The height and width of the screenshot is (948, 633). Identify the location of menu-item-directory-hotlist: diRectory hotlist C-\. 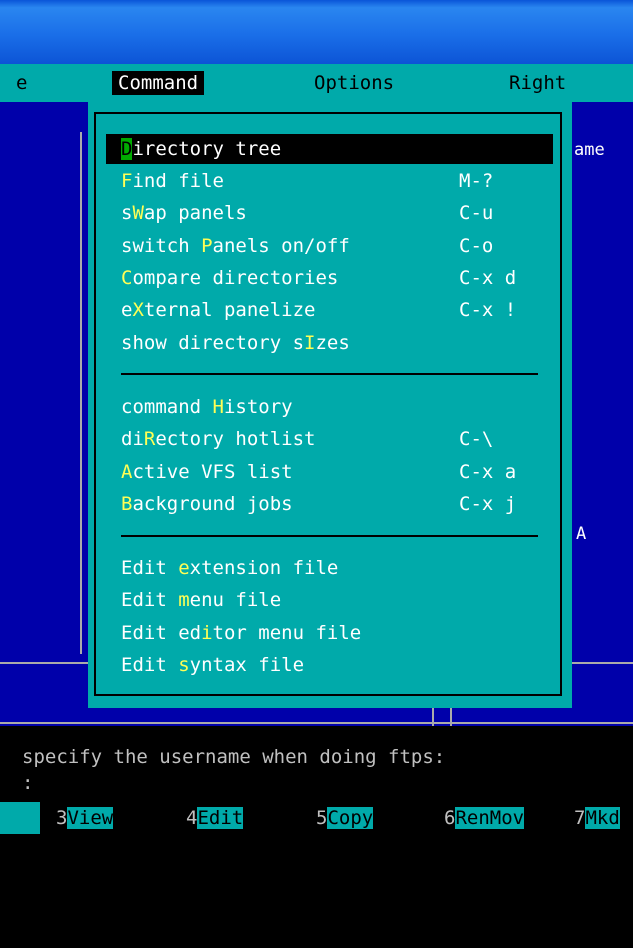
(329, 439).